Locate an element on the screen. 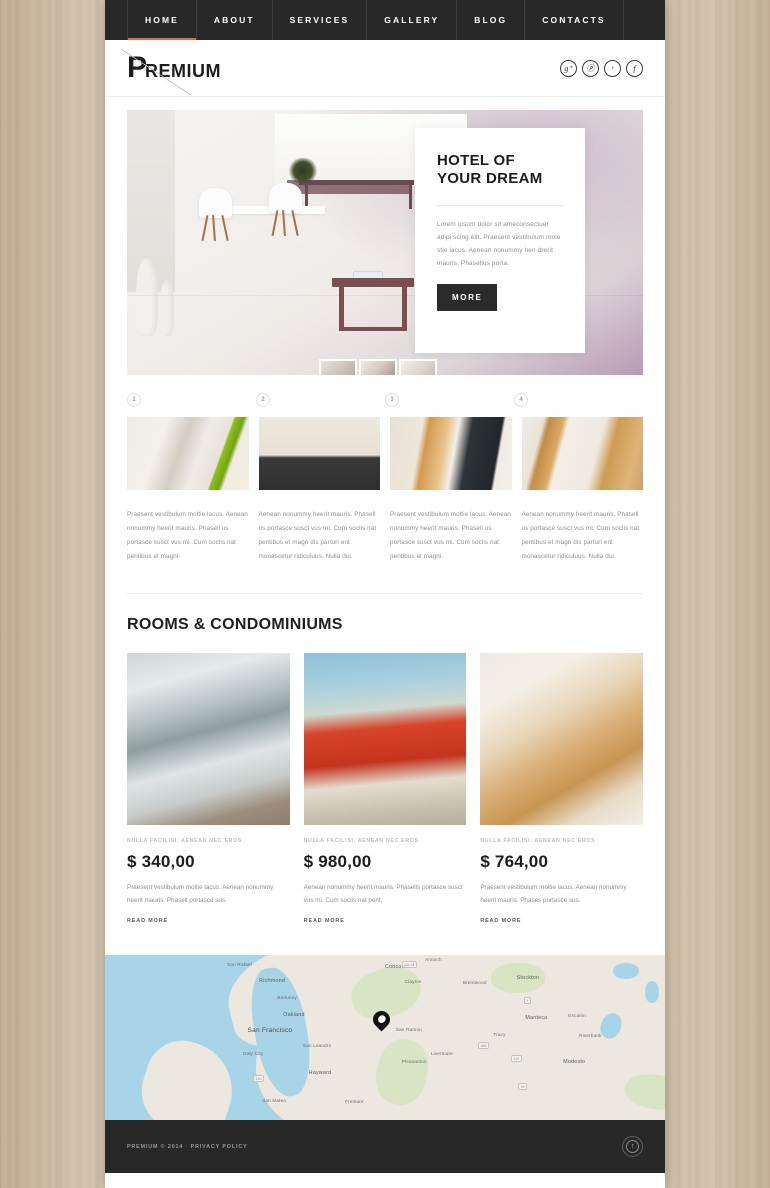 This screenshot has width=770, height=1188. room-image-bathtub is located at coordinates (208, 738).